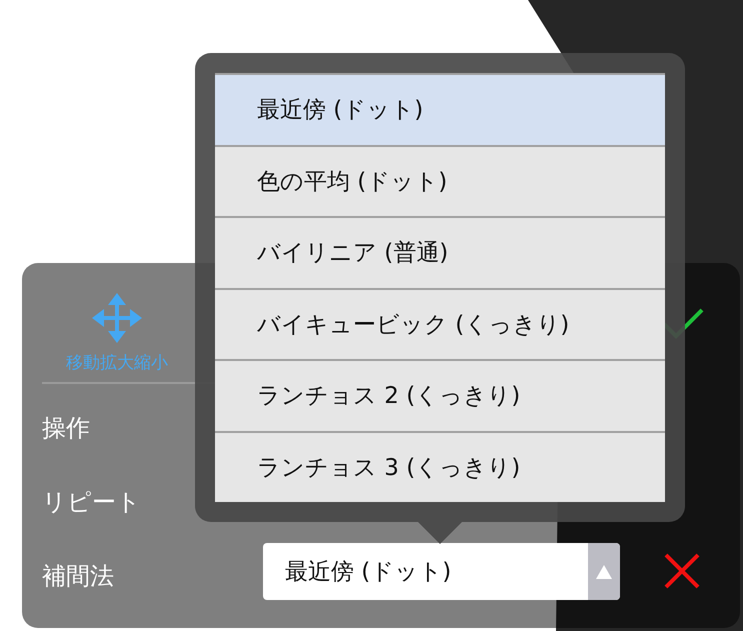  I want to click on menu-item: ランチョス 3 (くっきり), so click(440, 466).